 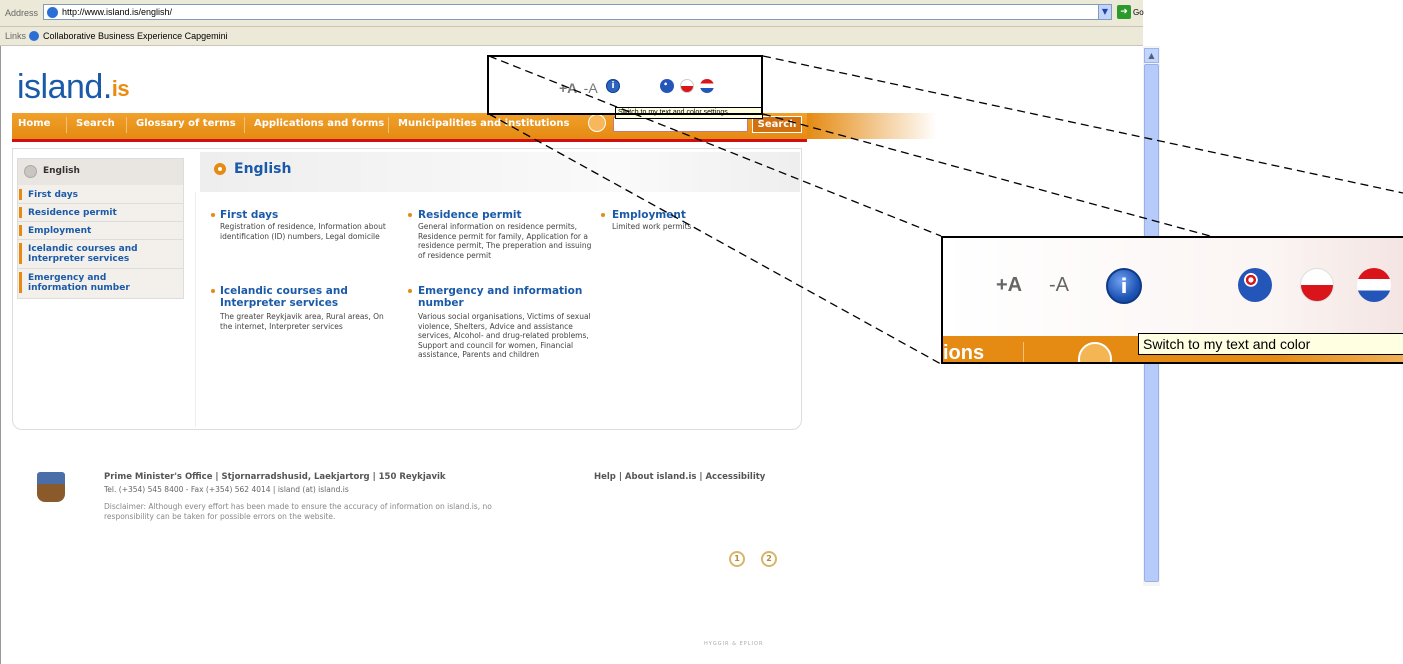 What do you see at coordinates (1374, 285) in the screenshot?
I see `zoom-croatia-flag-icon` at bounding box center [1374, 285].